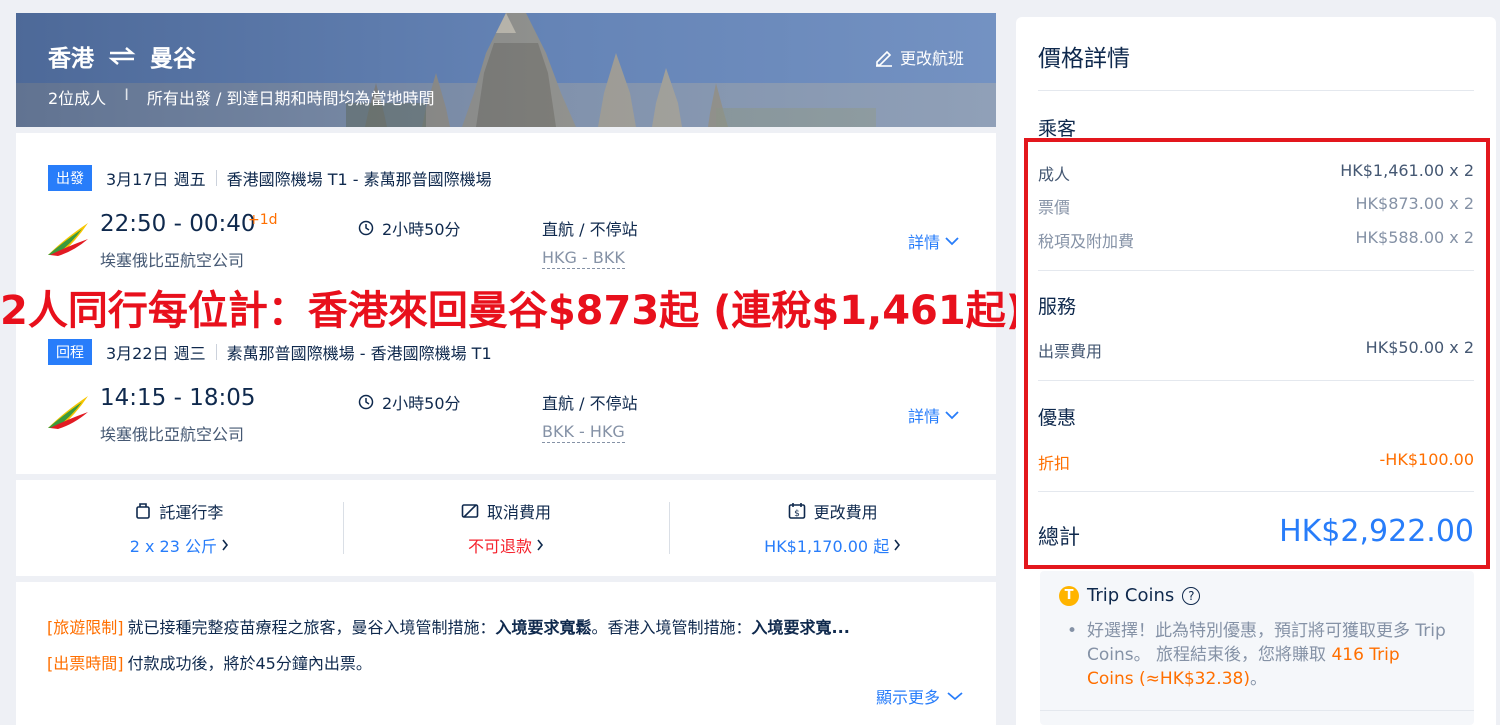  I want to click on travel-restriction-tag: [旅遊限制], so click(85, 627).